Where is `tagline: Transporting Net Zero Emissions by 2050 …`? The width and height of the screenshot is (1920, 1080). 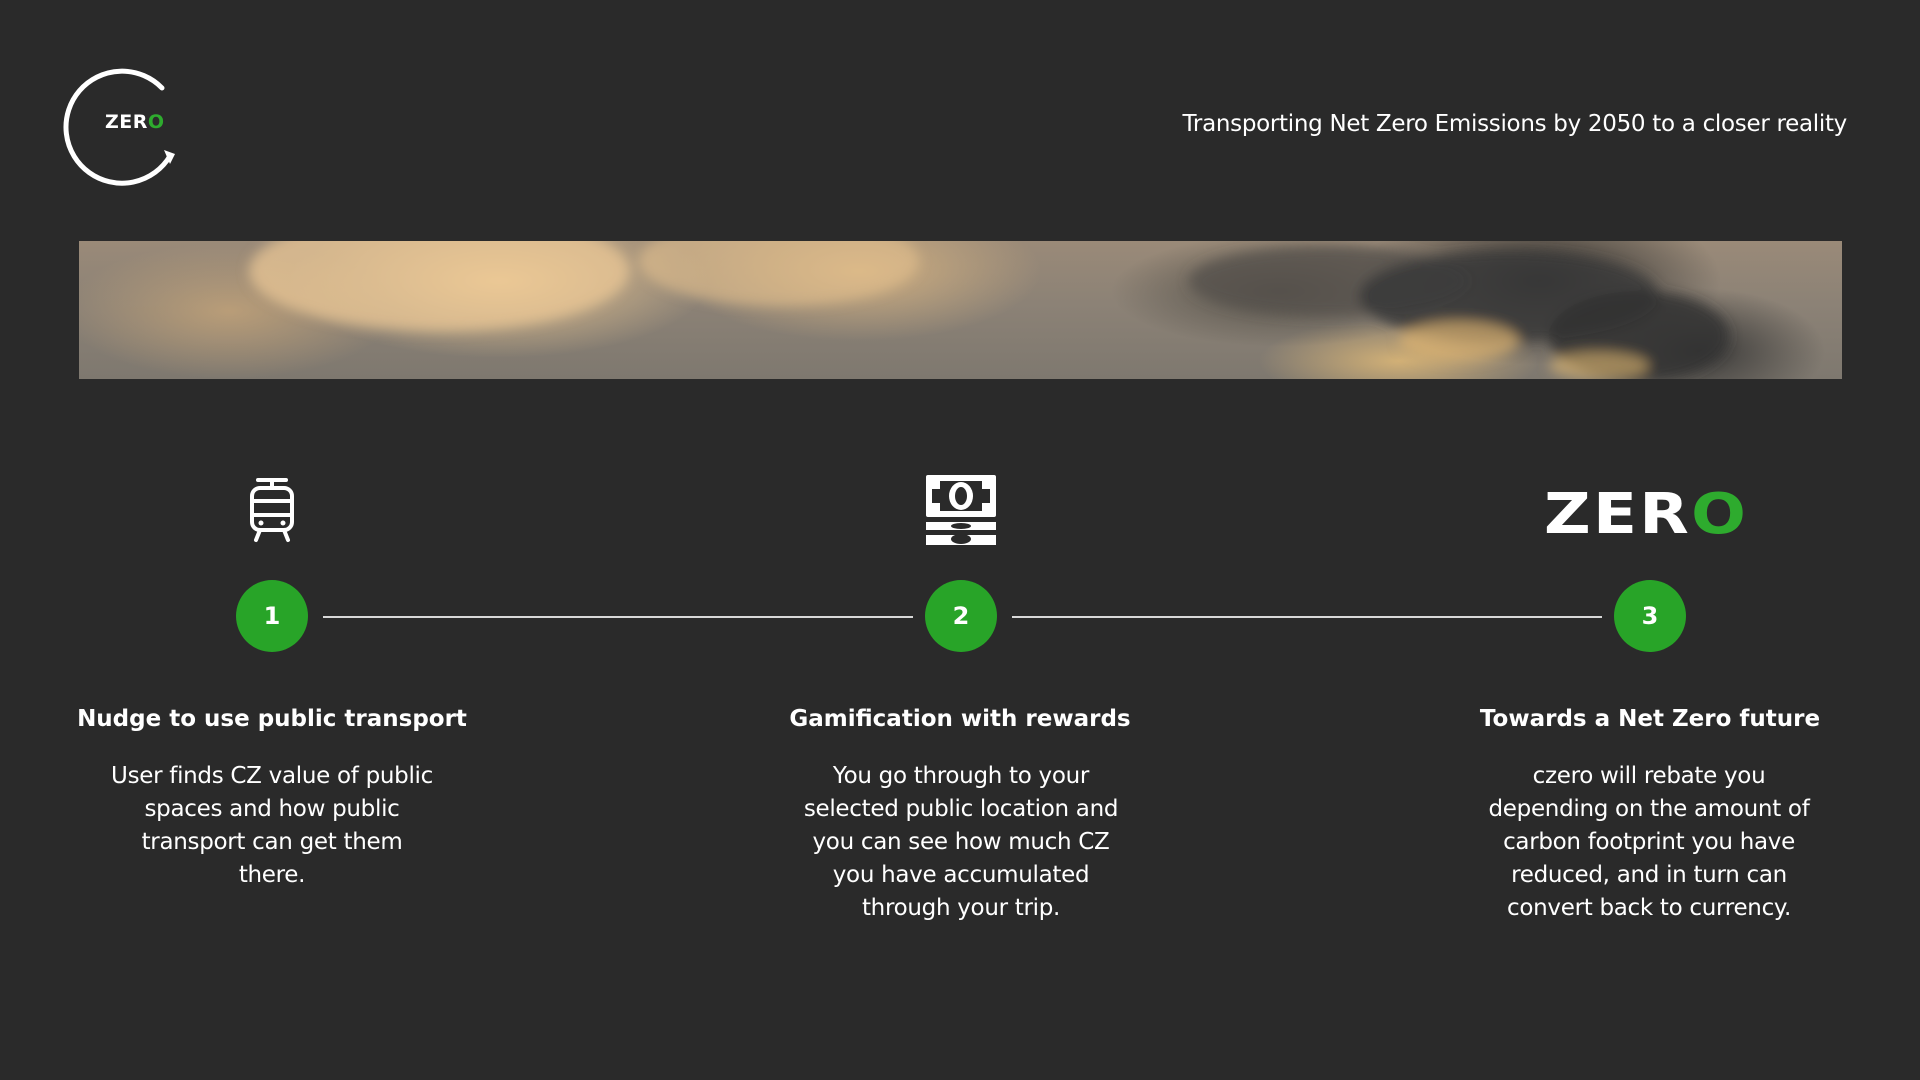
tagline: Transporting Net Zero Emissions by 2050 … is located at coordinates (1515, 124).